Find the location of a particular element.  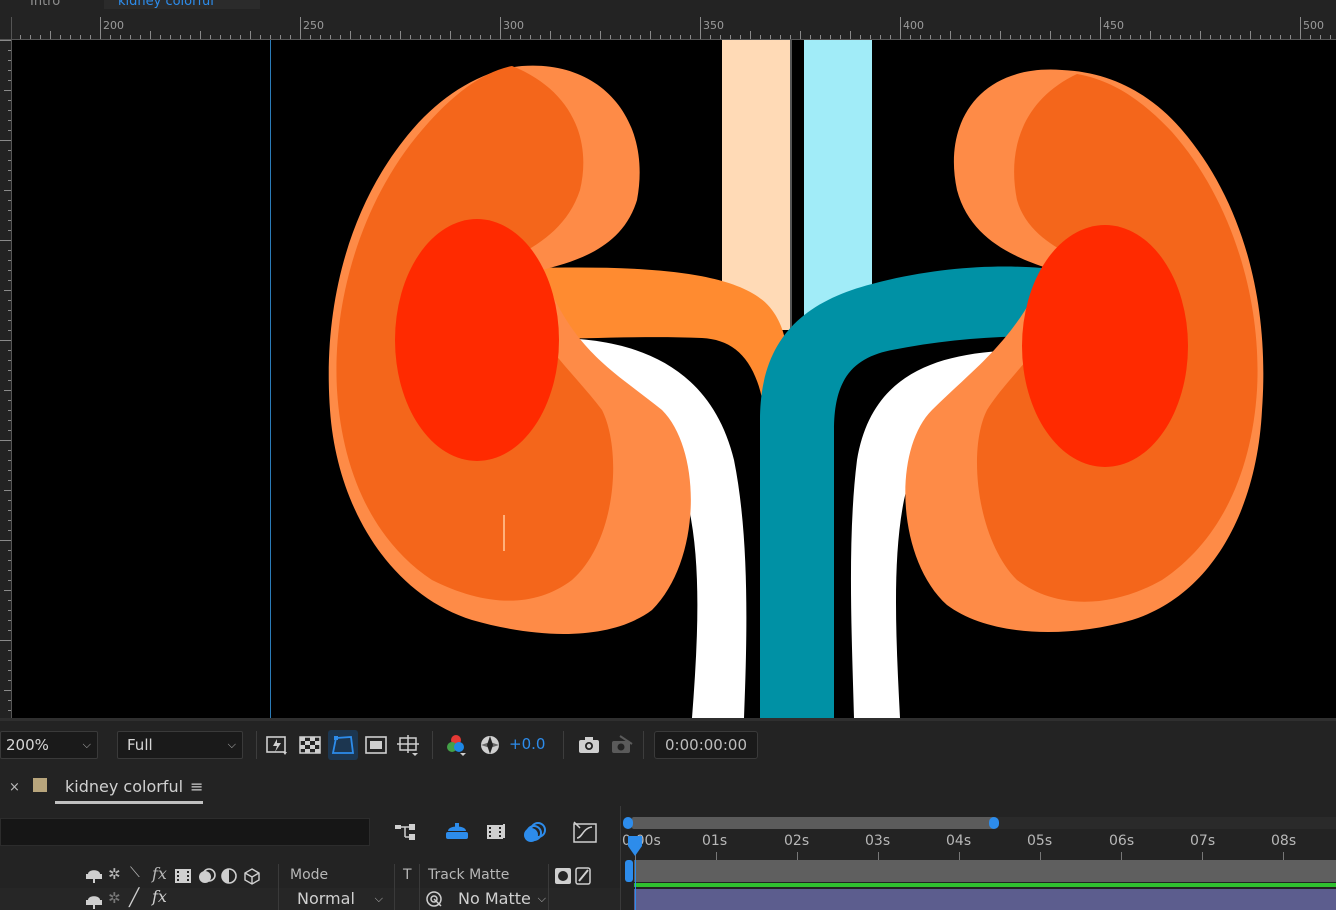

region-of-interest-icon is located at coordinates (376, 745).